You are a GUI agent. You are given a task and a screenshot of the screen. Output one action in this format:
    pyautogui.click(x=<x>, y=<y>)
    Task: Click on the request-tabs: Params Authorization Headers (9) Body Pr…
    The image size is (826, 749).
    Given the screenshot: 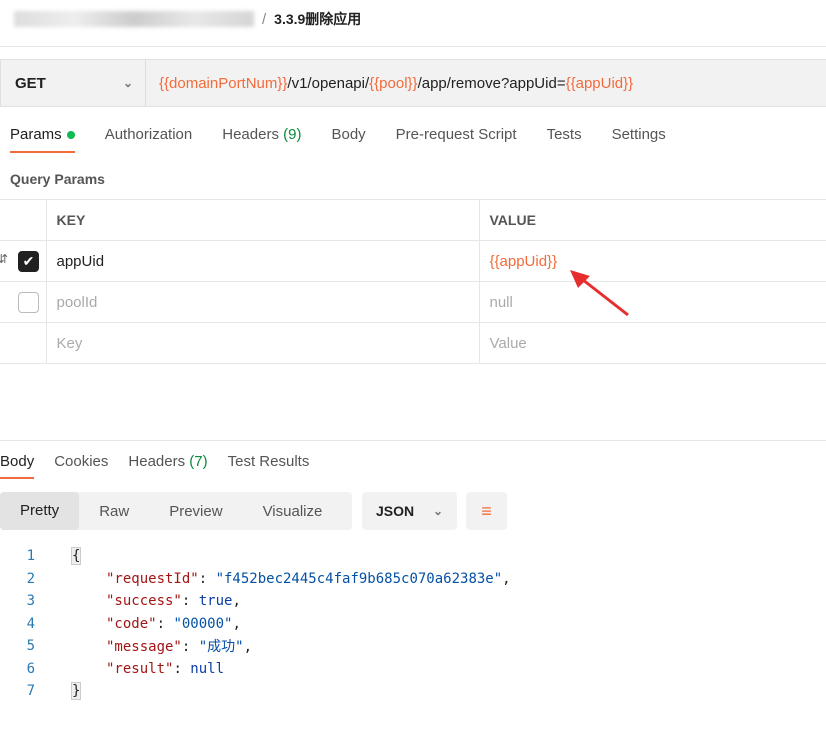 What is the action you would take?
    pyautogui.click(x=338, y=139)
    